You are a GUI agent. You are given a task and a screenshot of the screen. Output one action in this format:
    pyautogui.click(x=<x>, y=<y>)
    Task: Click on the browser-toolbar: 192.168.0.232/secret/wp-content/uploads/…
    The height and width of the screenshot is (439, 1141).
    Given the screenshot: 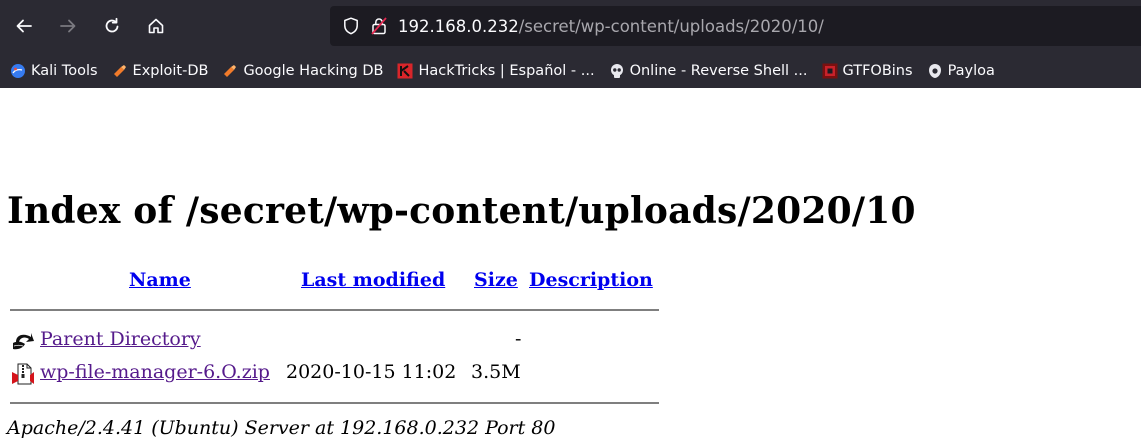 What is the action you would take?
    pyautogui.click(x=570, y=27)
    